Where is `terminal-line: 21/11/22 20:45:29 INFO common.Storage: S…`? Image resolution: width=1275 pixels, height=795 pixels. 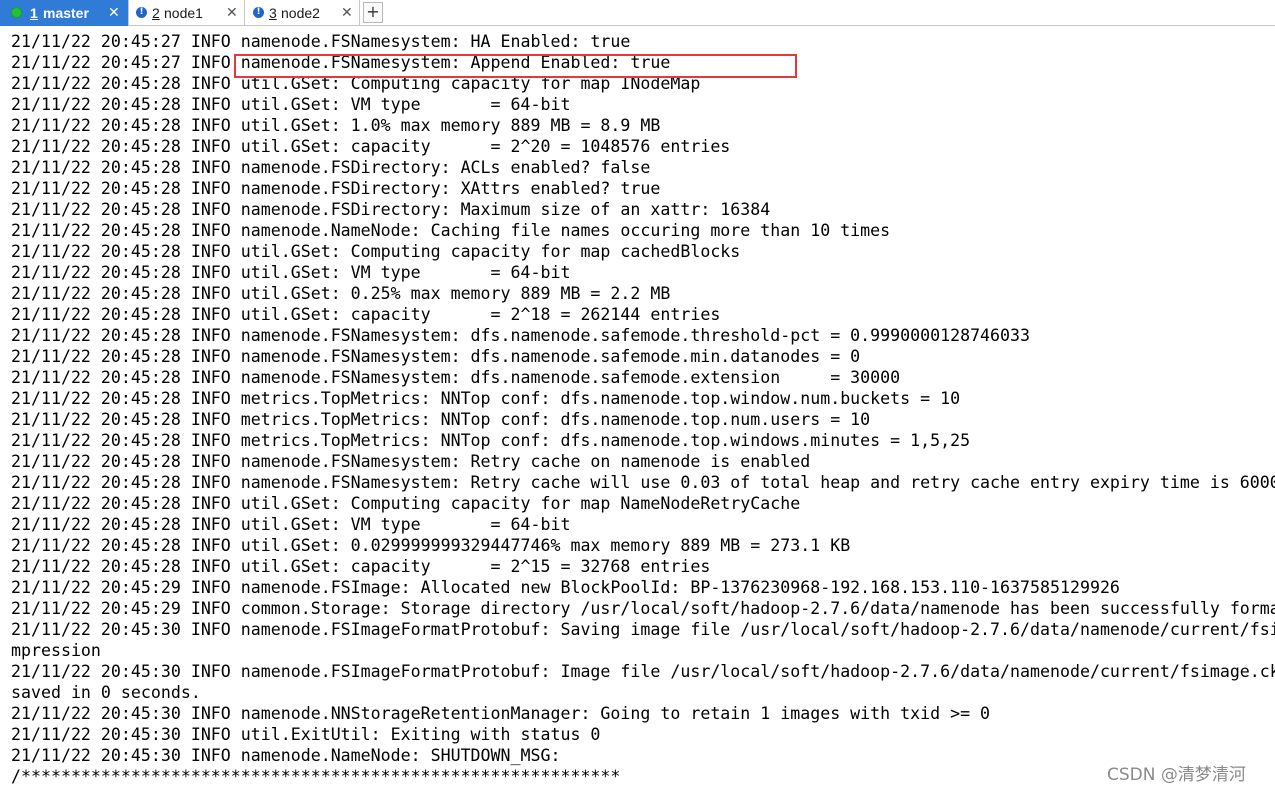
terminal-line: 21/11/22 20:45:29 INFO common.Storage: S… is located at coordinates (643, 608).